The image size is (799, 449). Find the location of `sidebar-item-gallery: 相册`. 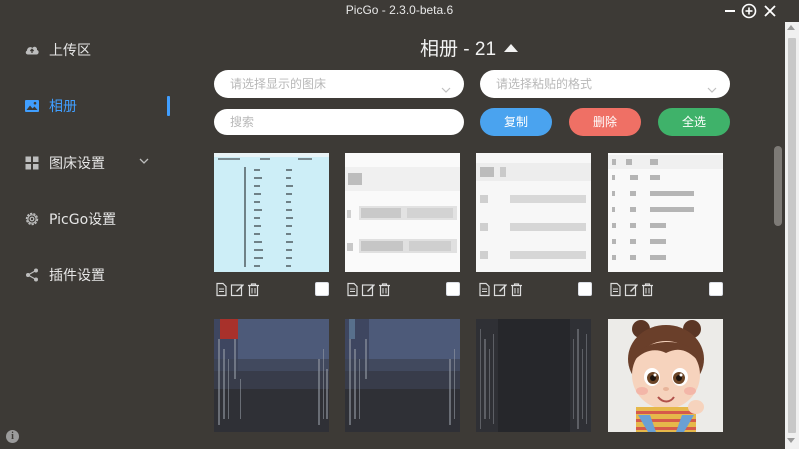

sidebar-item-gallery: 相册 is located at coordinates (94, 106).